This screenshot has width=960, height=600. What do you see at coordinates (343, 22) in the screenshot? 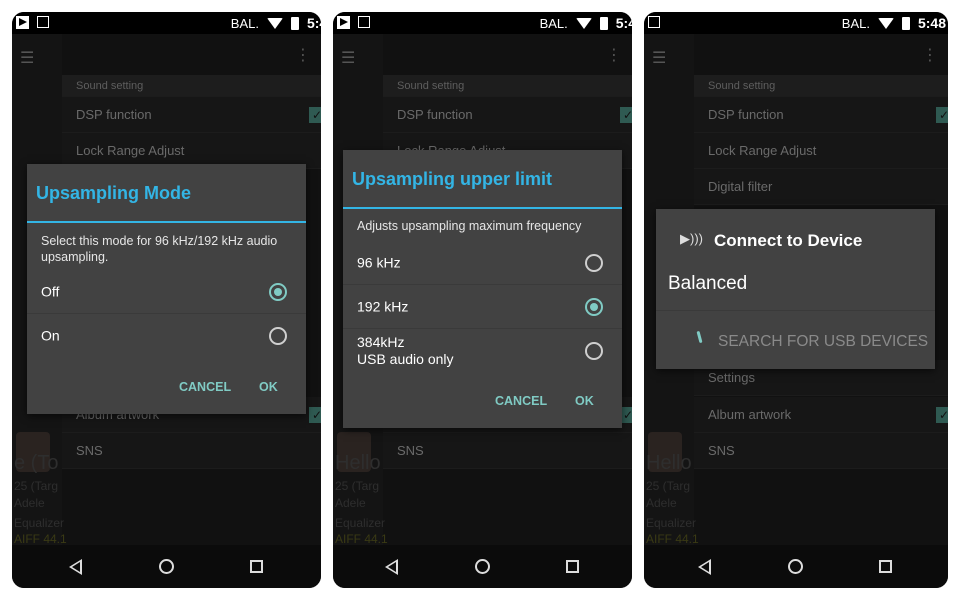
I see `play-notification-icon` at bounding box center [343, 22].